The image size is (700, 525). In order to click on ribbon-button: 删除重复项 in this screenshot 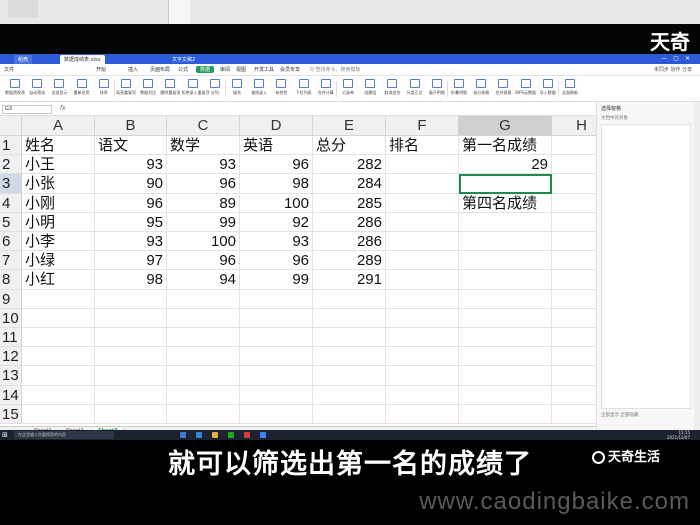, I will do `click(170, 89)`.